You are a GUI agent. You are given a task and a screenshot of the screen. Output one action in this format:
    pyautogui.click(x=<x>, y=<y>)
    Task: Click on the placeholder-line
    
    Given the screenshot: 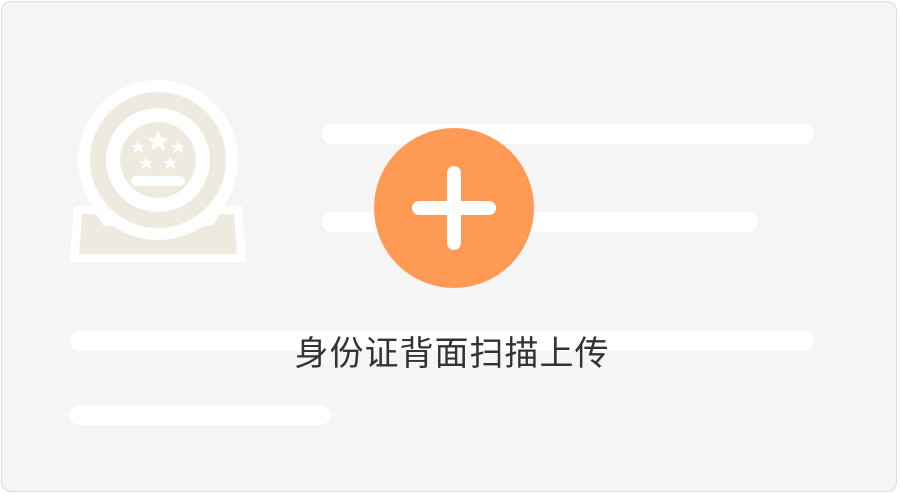 What is the action you would take?
    pyautogui.click(x=200, y=415)
    